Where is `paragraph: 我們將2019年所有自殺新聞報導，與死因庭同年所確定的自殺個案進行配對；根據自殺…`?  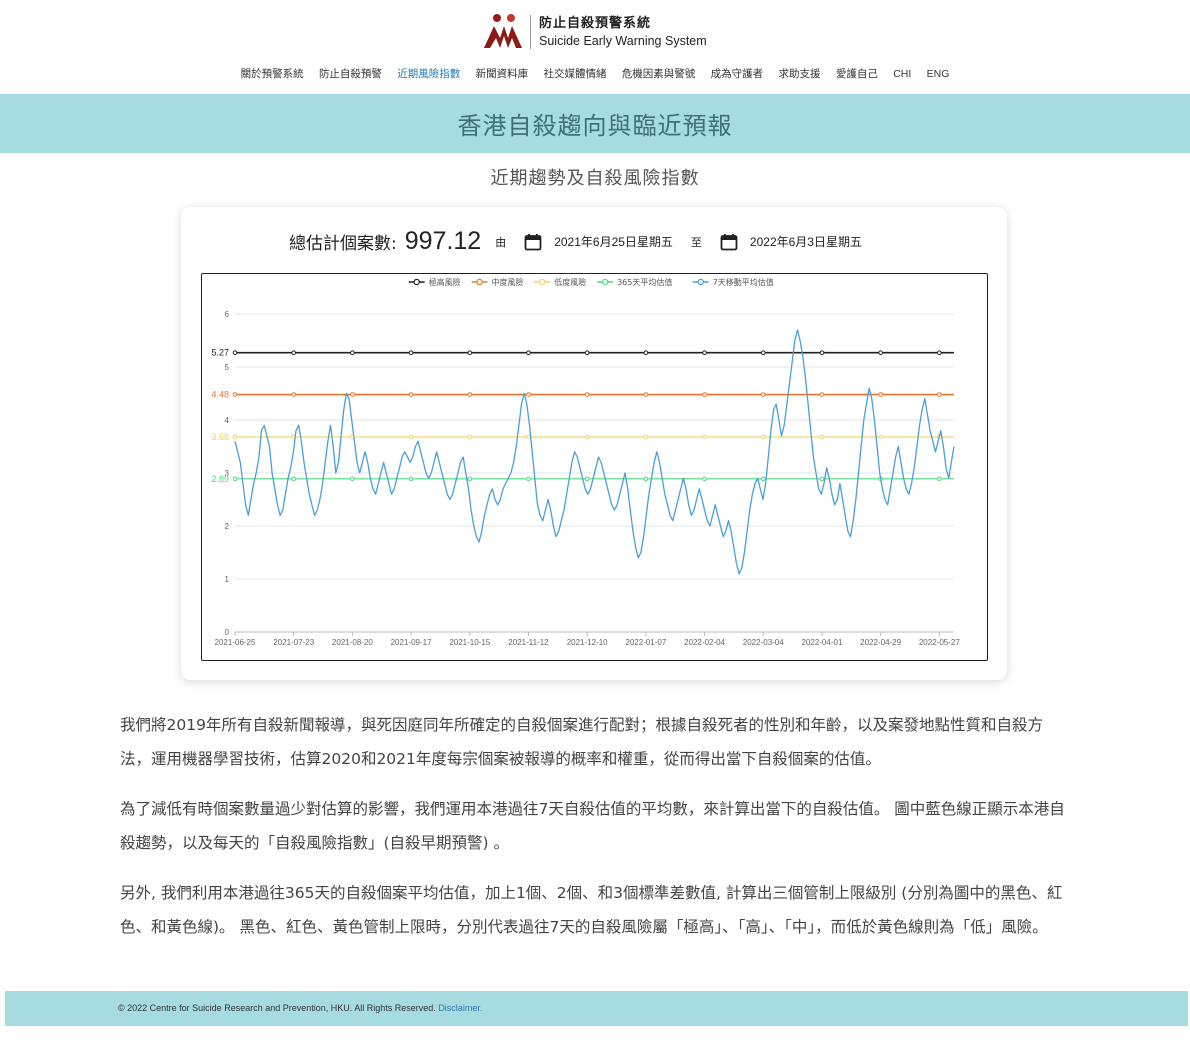 paragraph: 我們將2019年所有自殺新聞報導，與死因庭同年所確定的自殺個案進行配對；根據自殺… is located at coordinates (581, 742).